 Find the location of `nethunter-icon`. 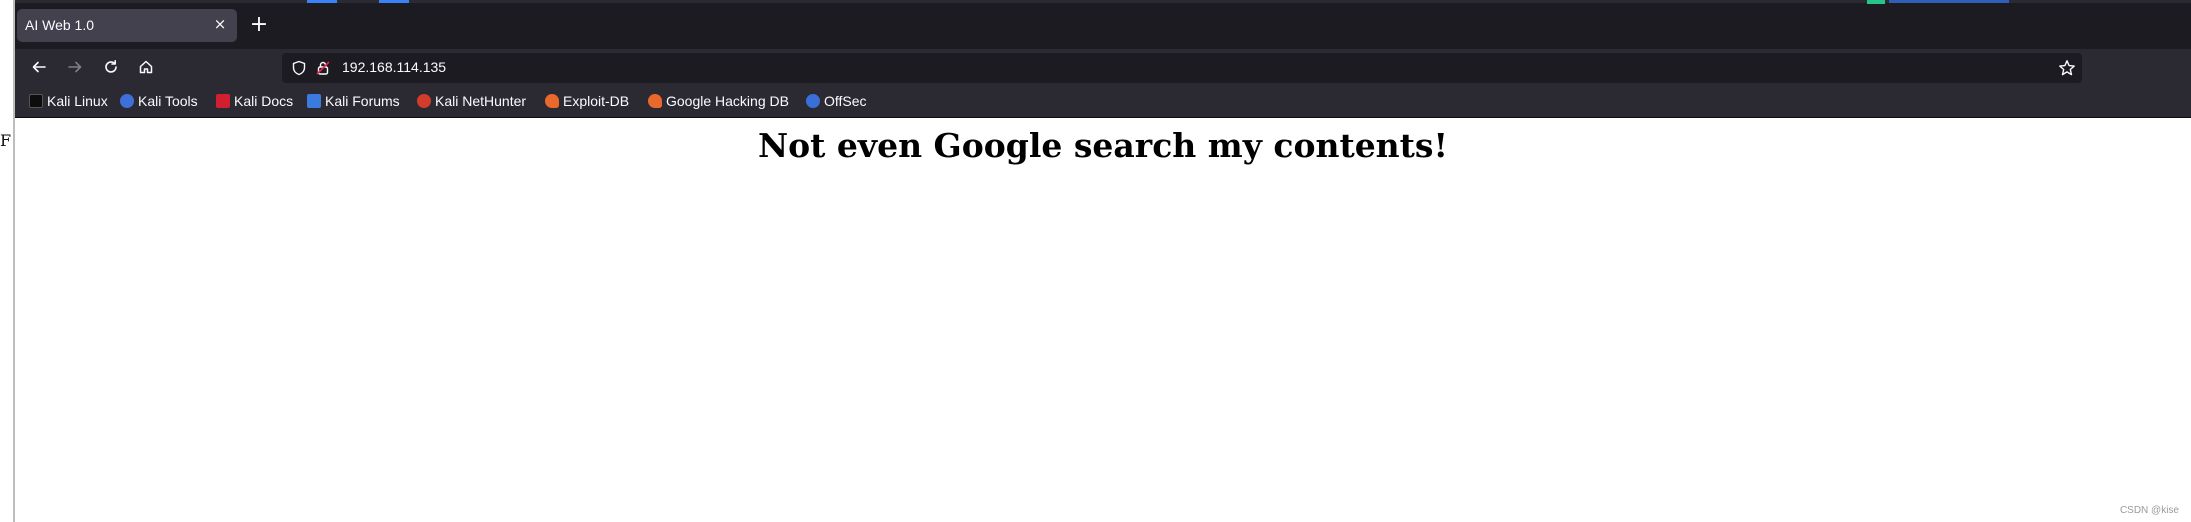

nethunter-icon is located at coordinates (424, 101).